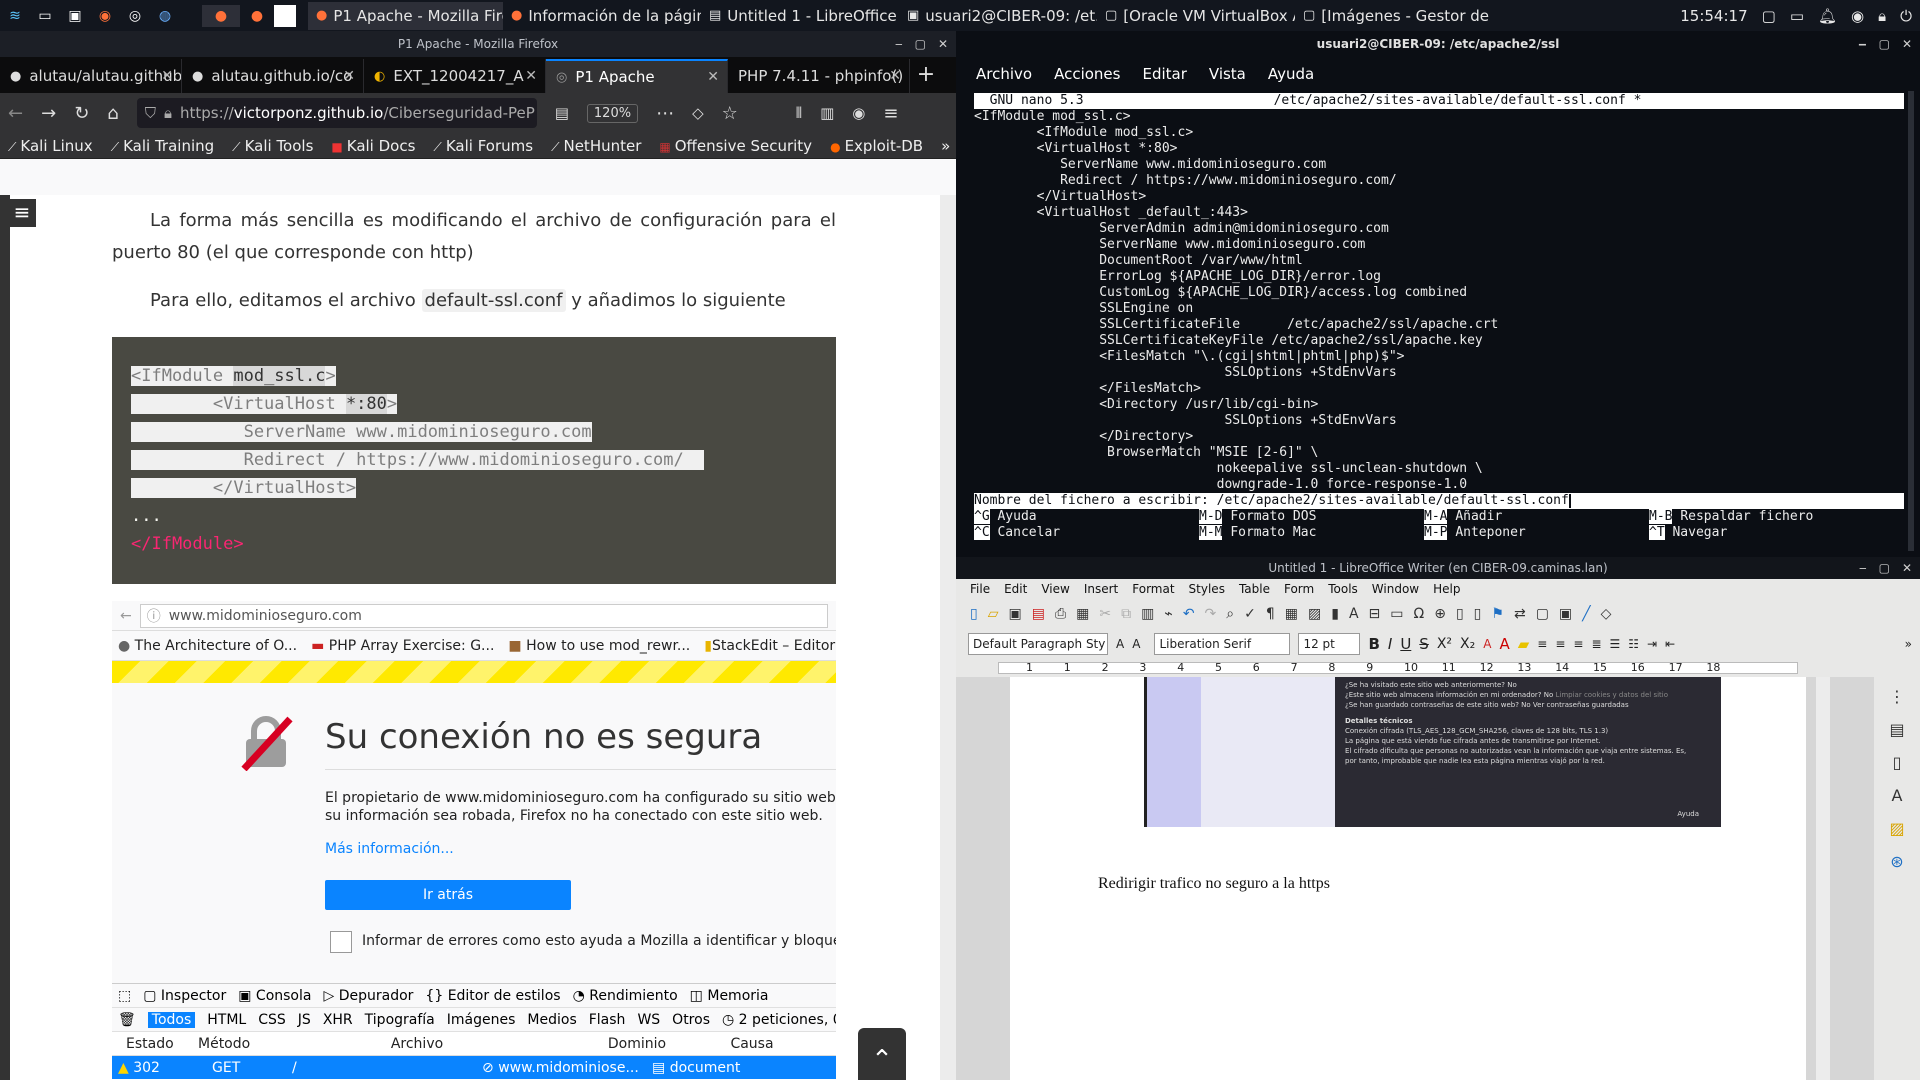 The height and width of the screenshot is (1080, 1920). What do you see at coordinates (1222, 644) in the screenshot?
I see `font-name-select: Liberation Serif` at bounding box center [1222, 644].